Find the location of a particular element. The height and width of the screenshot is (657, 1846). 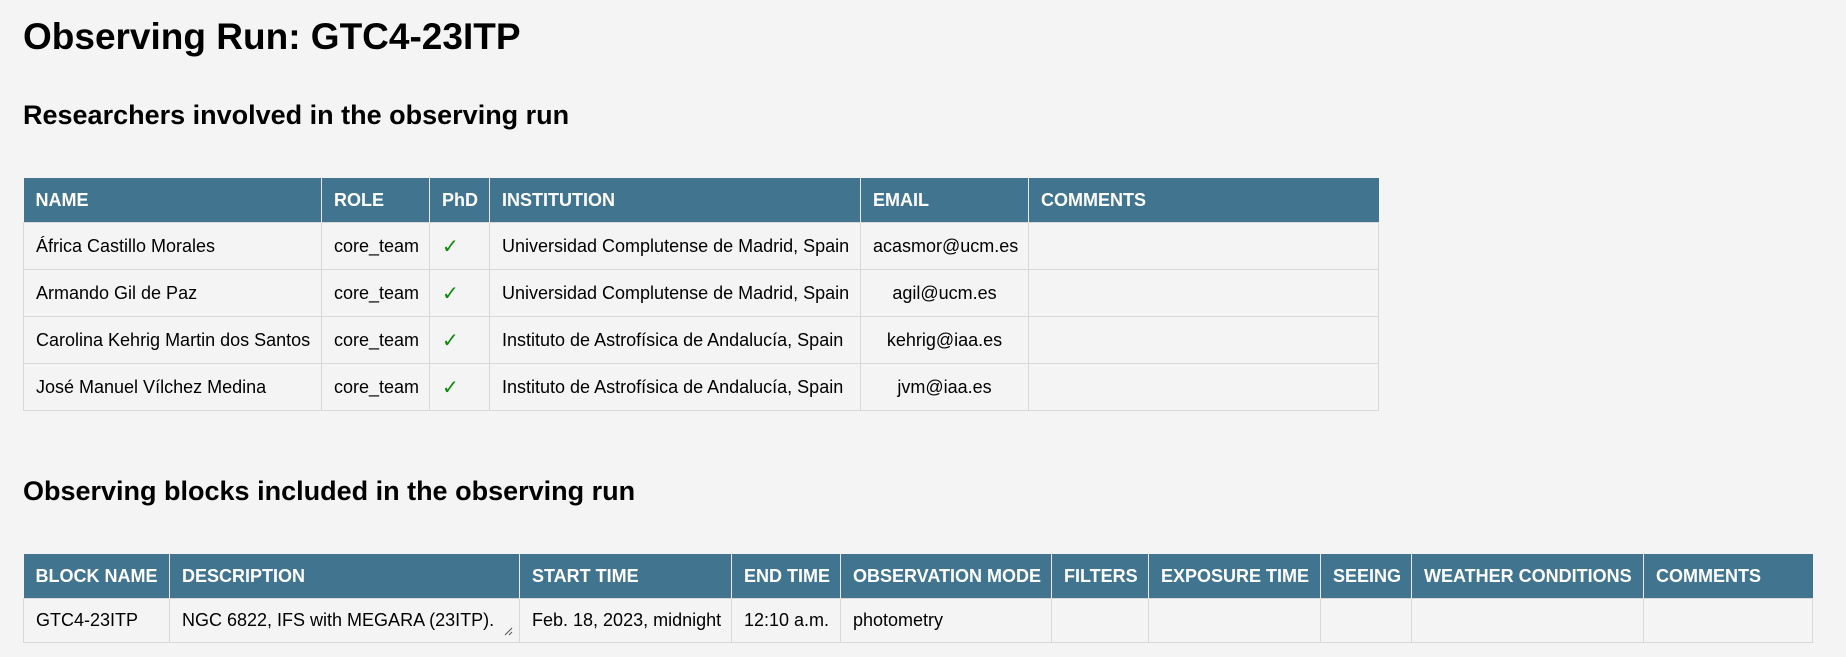

column-header-weather-conditions: WEATHER CONDITIONS is located at coordinates (1527, 576).